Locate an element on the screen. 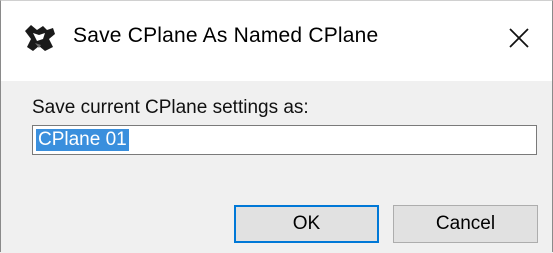 This screenshot has width=553, height=253. rhino-icon is located at coordinates (40, 38).